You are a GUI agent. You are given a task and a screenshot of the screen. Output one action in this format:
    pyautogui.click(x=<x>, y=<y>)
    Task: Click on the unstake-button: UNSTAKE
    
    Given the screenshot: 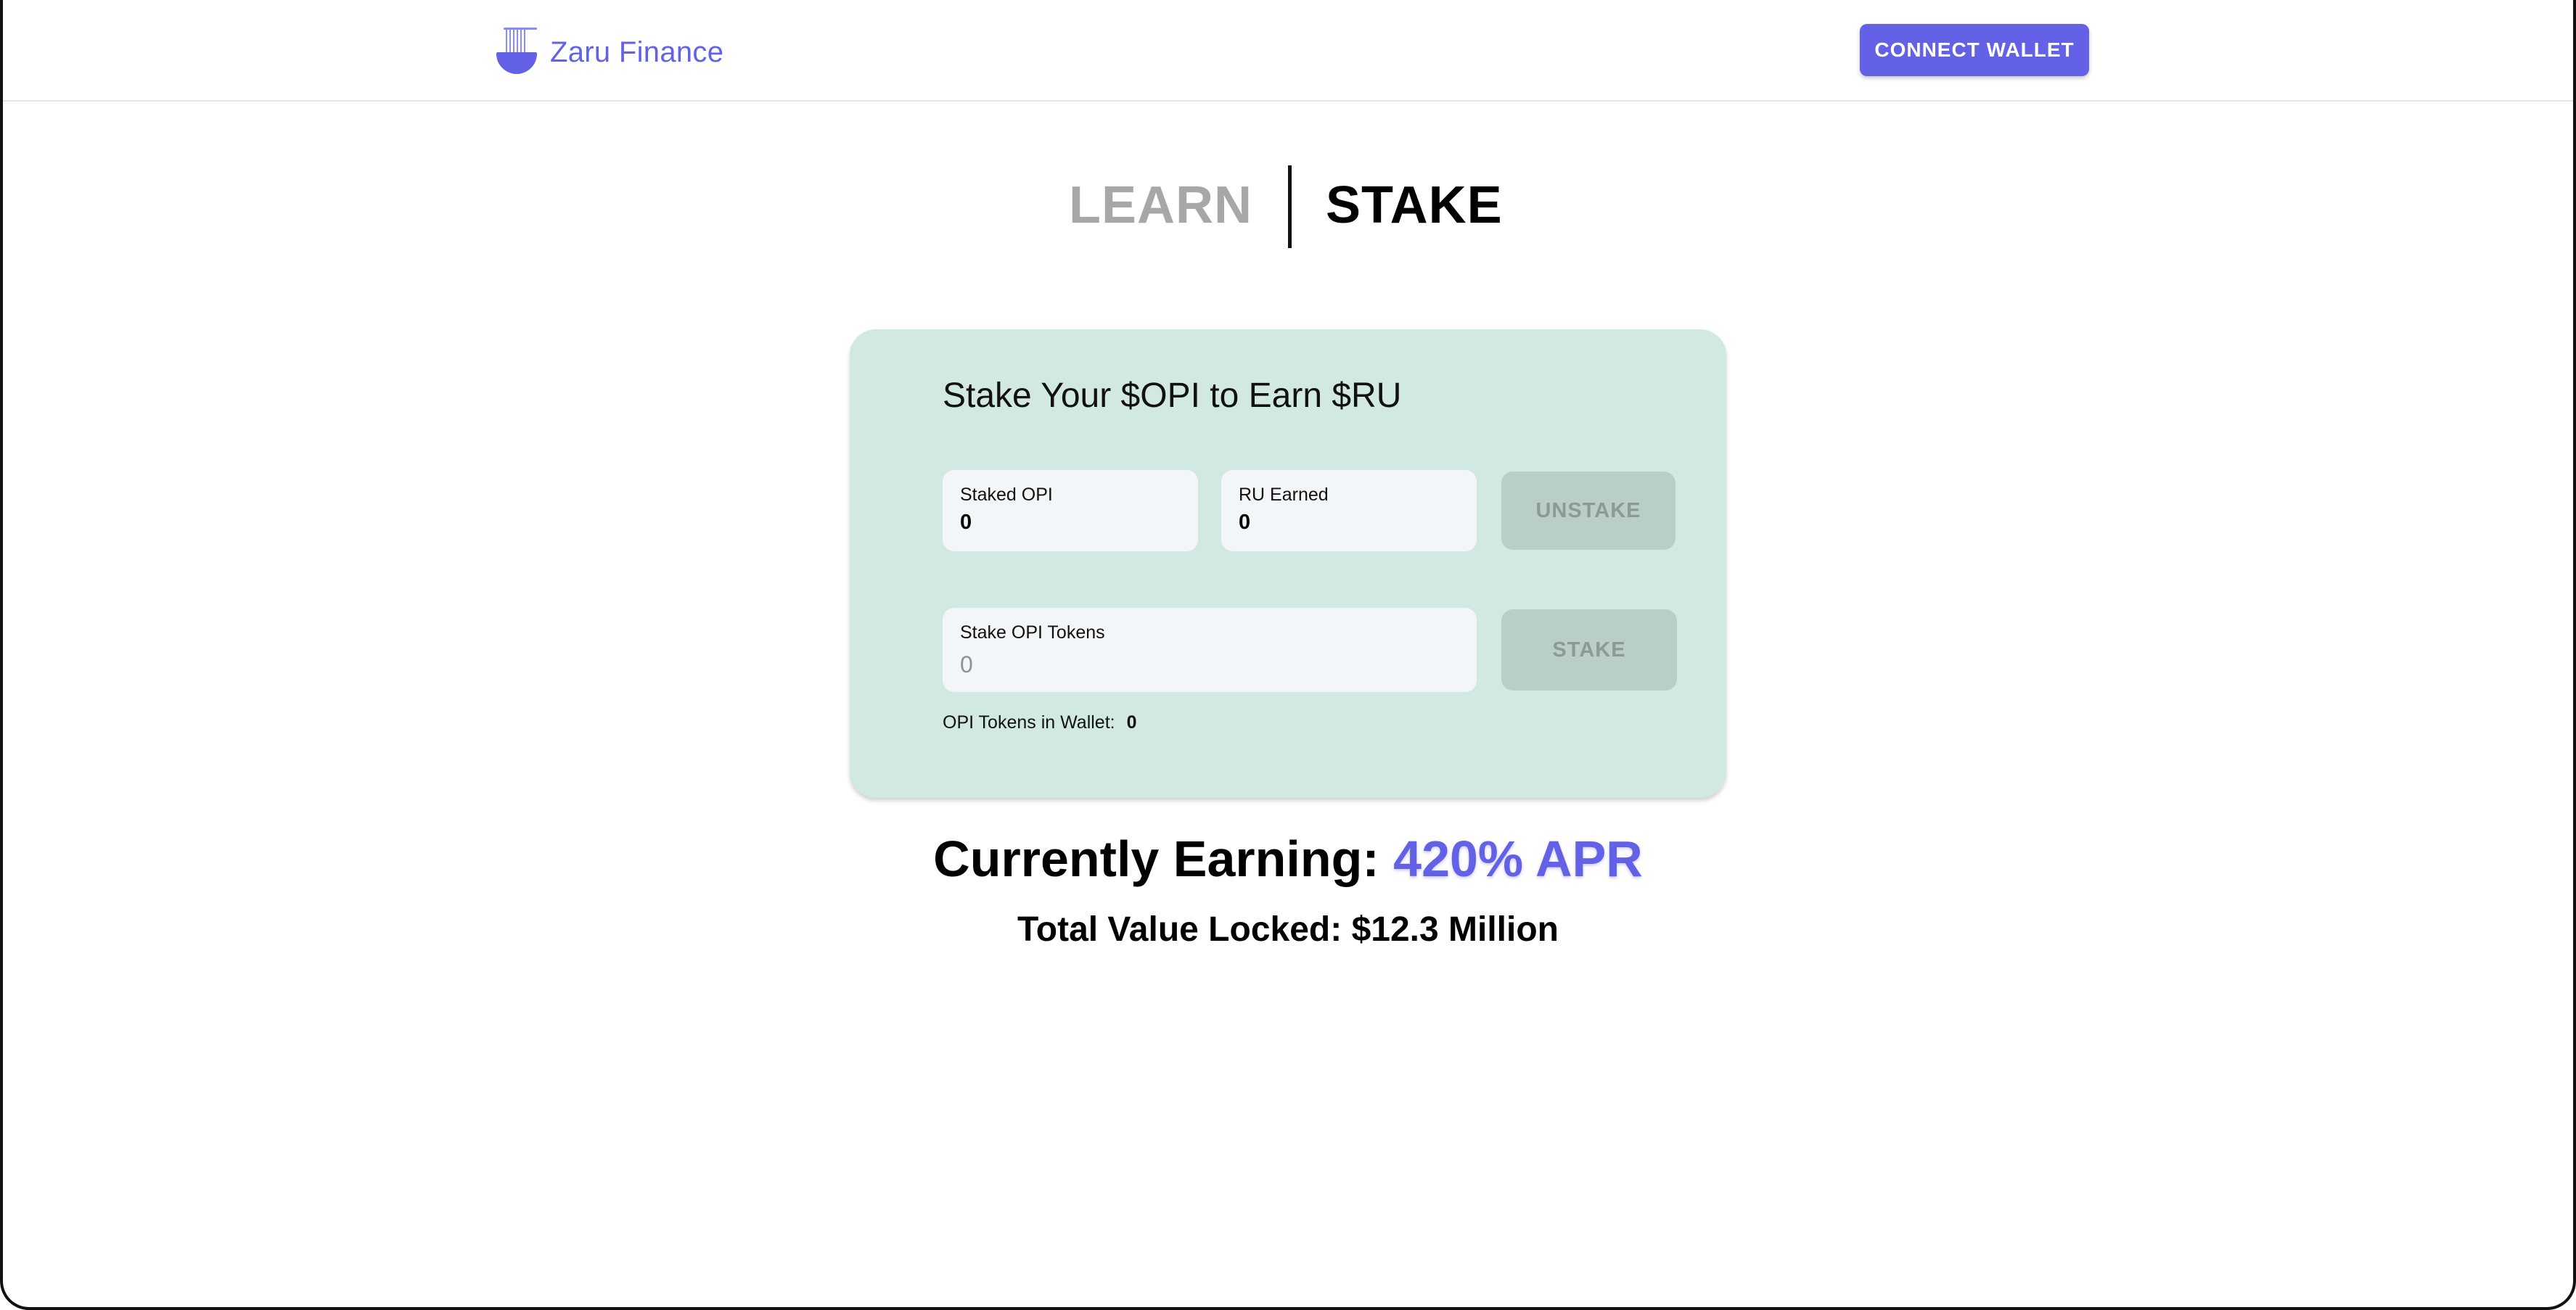 What is the action you would take?
    pyautogui.click(x=1588, y=511)
    